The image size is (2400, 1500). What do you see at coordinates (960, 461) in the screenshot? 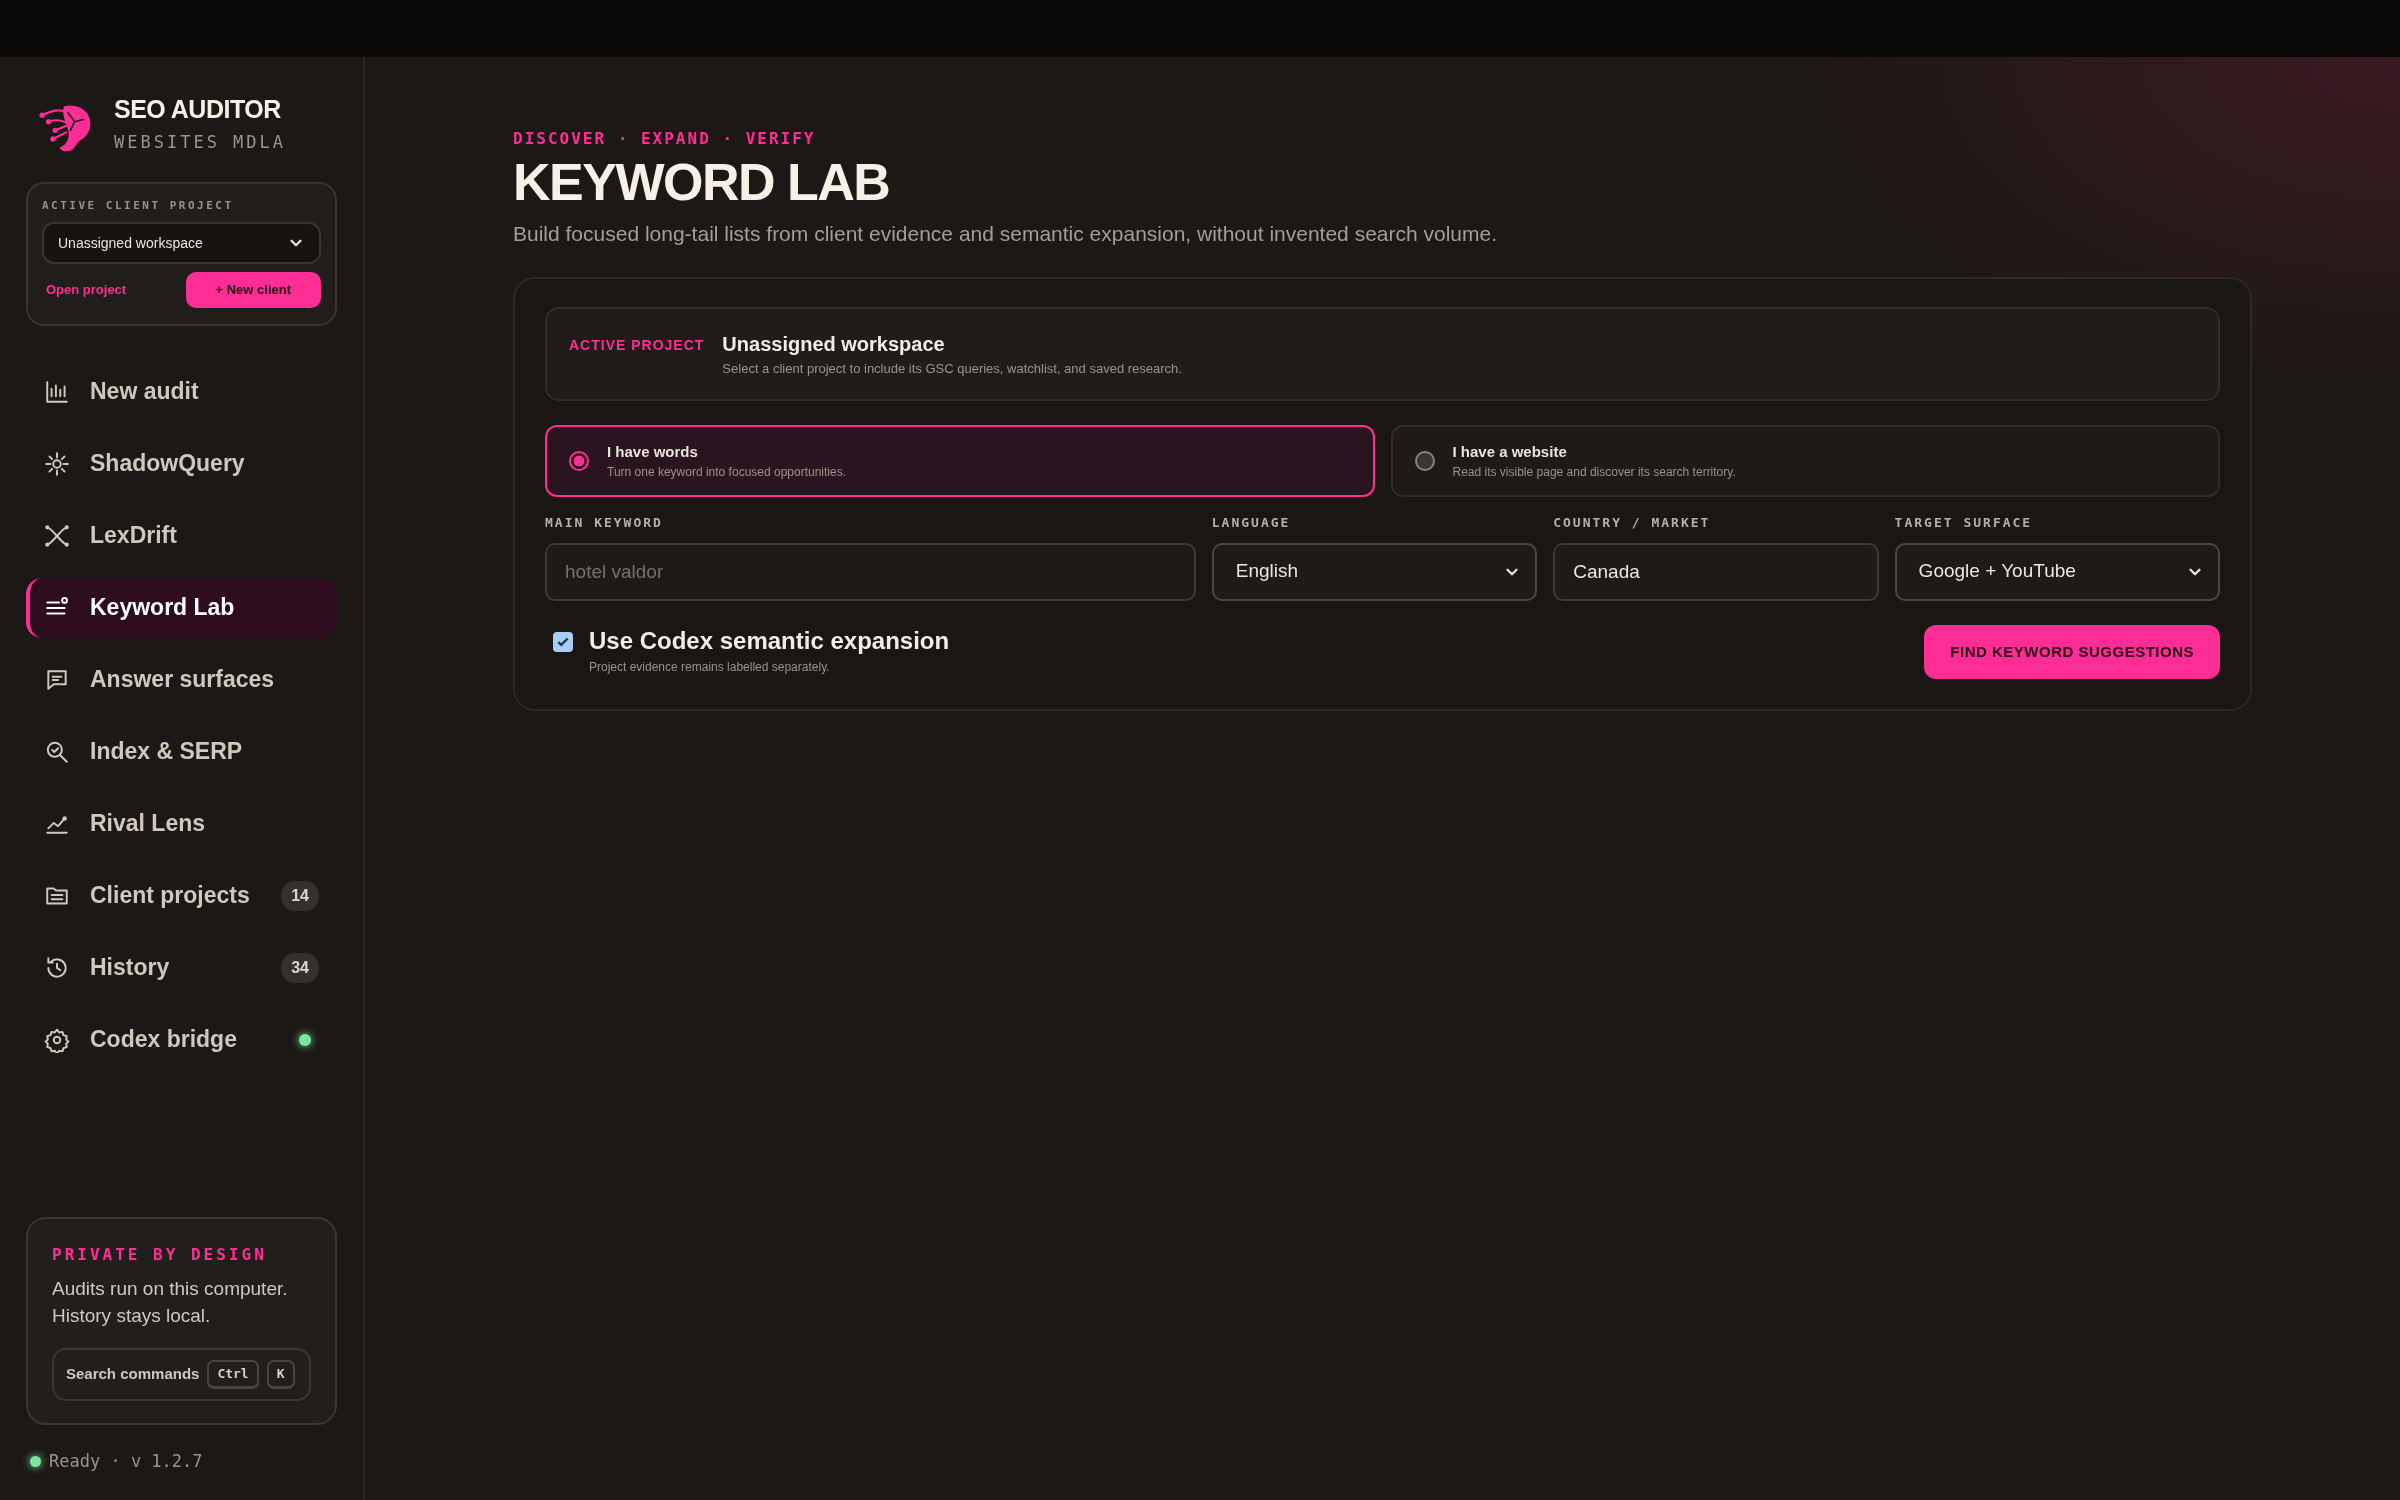
I see `mode-option: I have words Turn one keyword into focused opportunities.` at bounding box center [960, 461].